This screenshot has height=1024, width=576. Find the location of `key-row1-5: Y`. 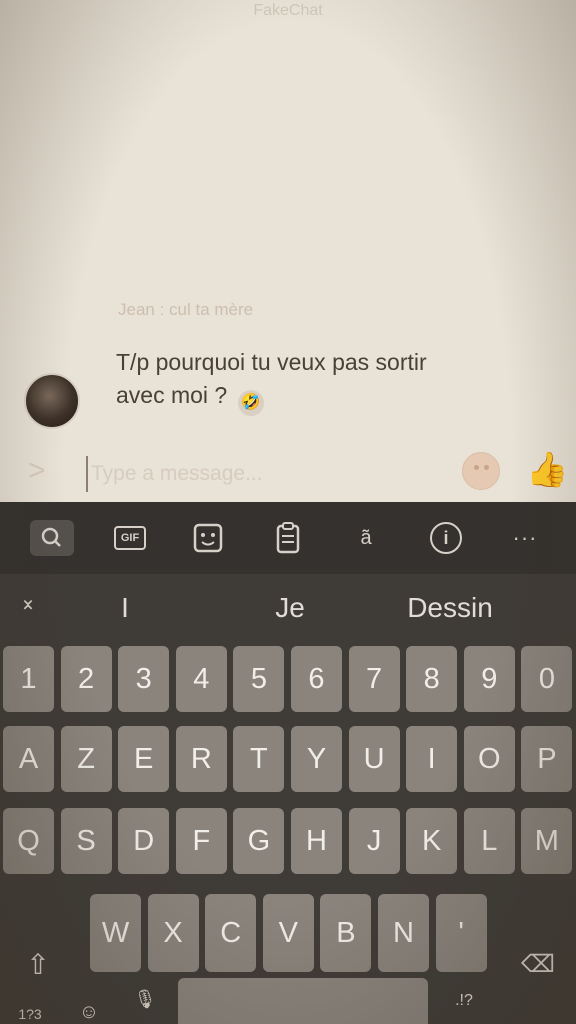

key-row1-5: Y is located at coordinates (316, 759).